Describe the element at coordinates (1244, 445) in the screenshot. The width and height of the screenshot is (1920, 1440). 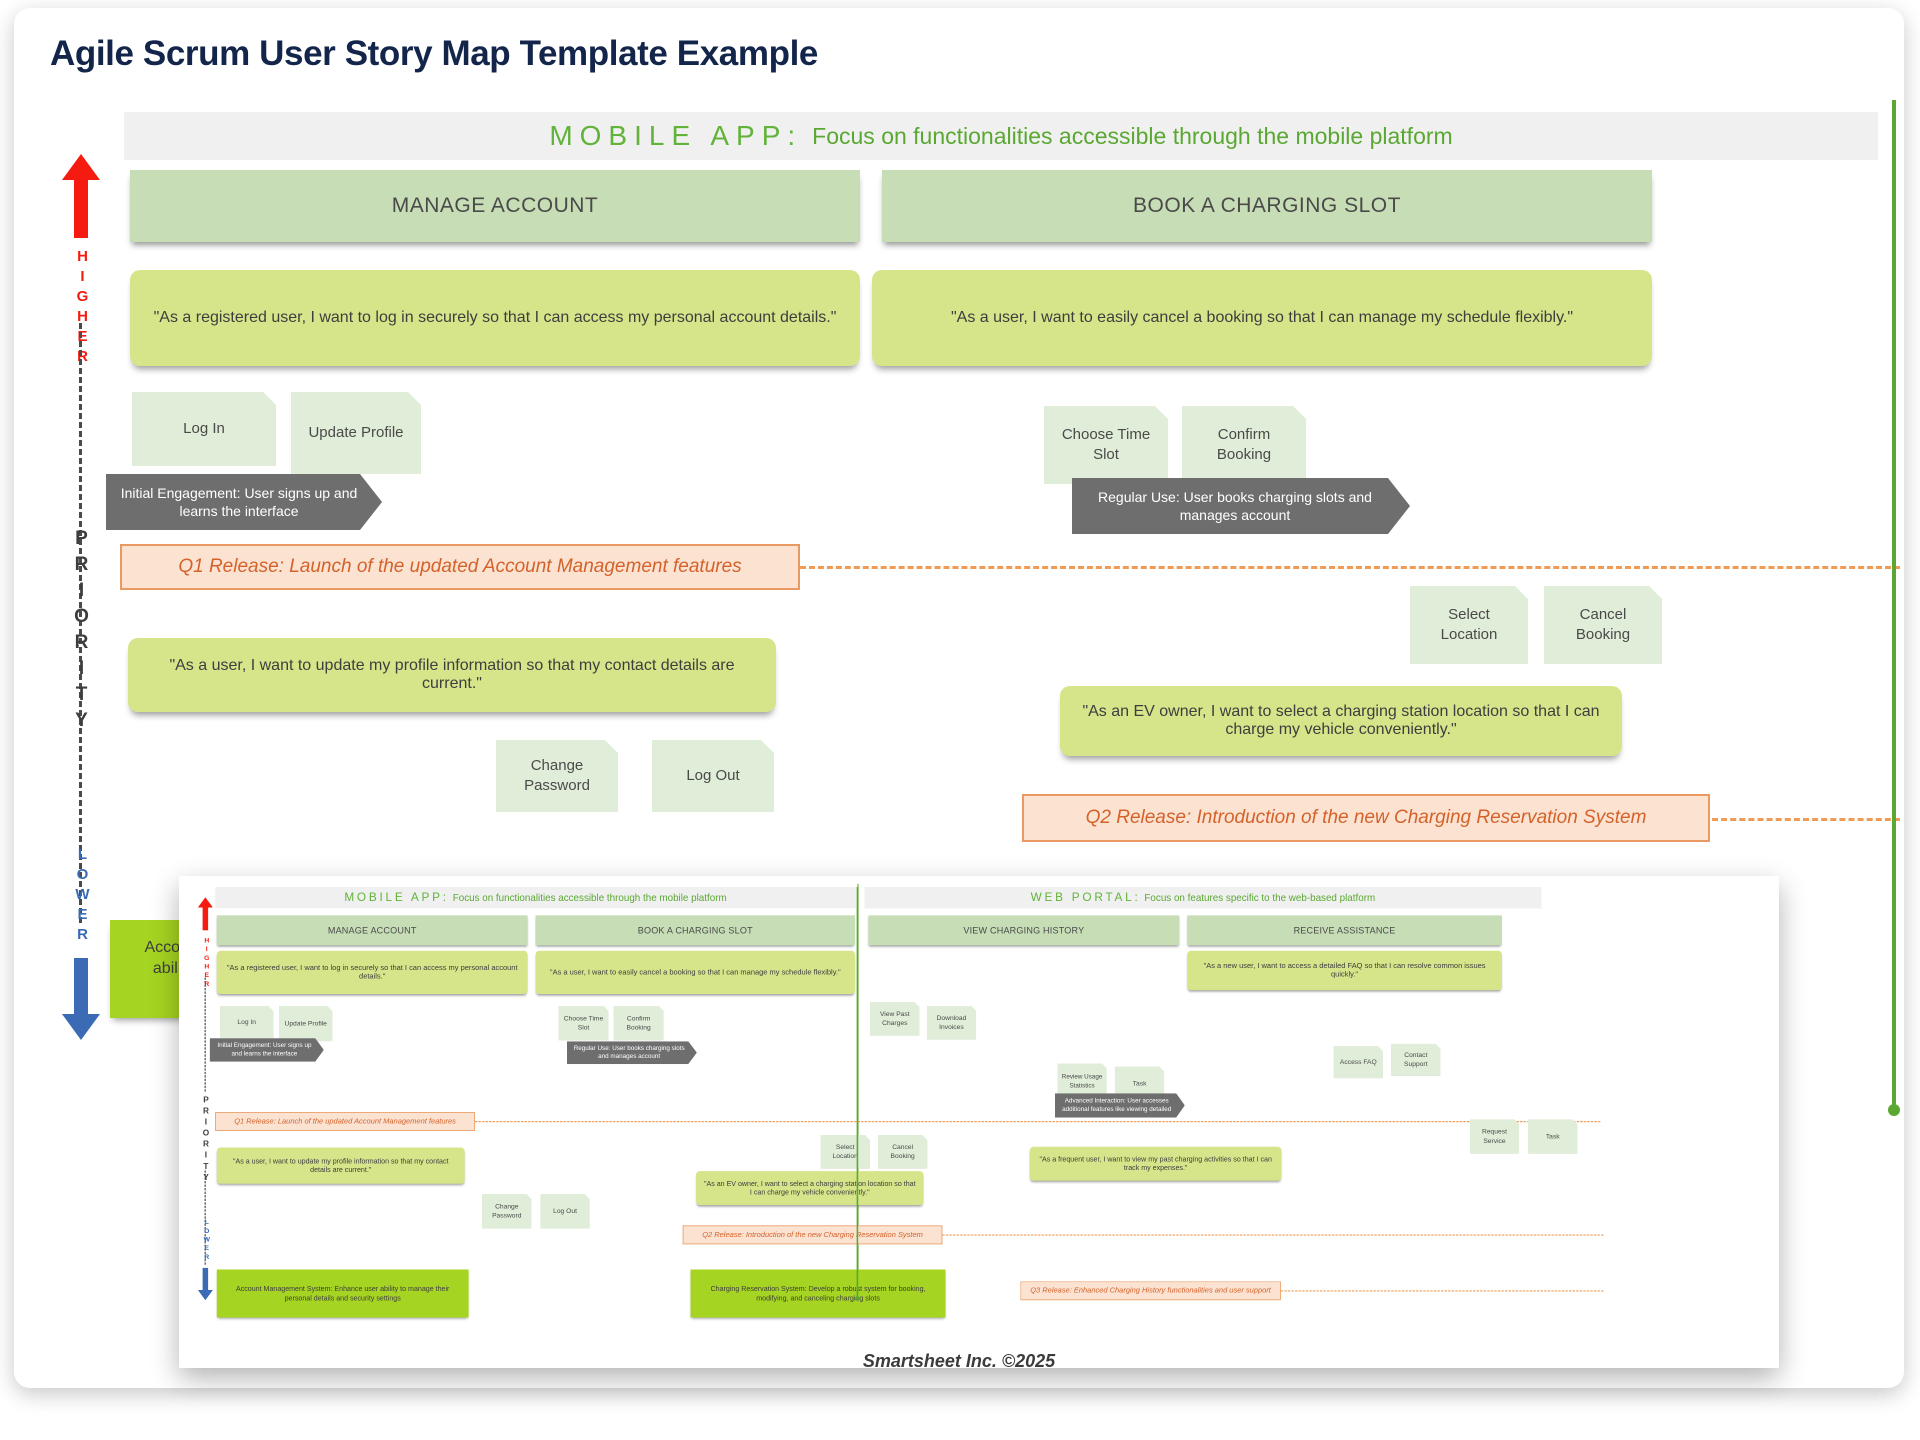
I see `task-confirm-booking: Confirm Booking` at that location.